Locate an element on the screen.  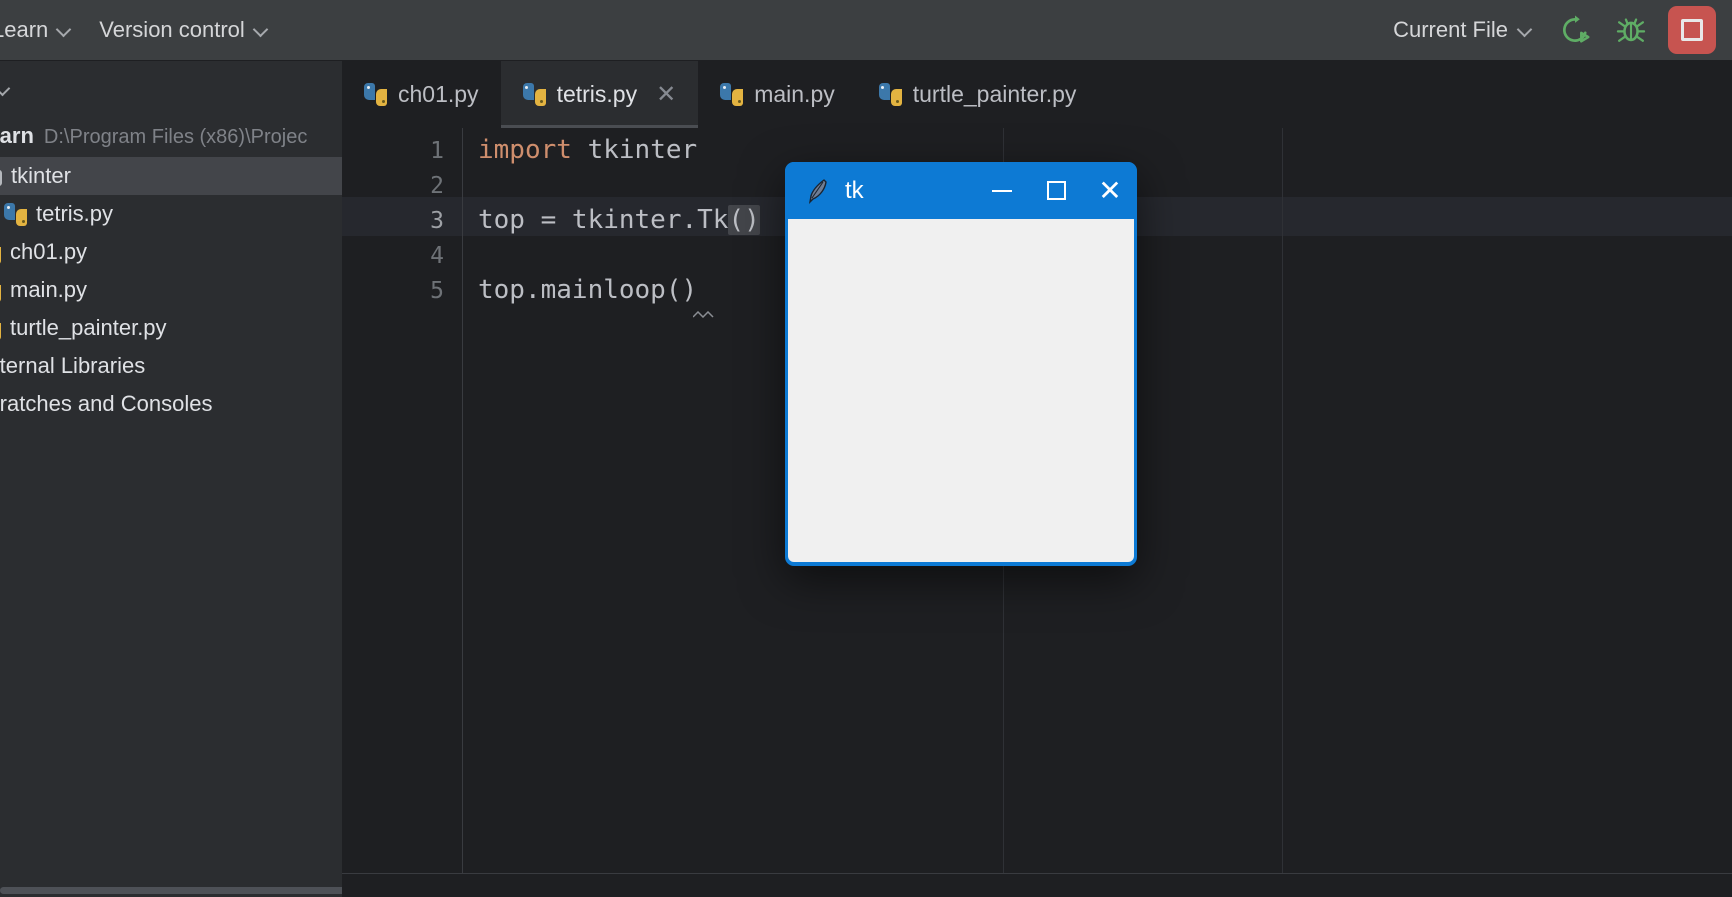
tree-item-label: tetris.py is located at coordinates (75, 213).